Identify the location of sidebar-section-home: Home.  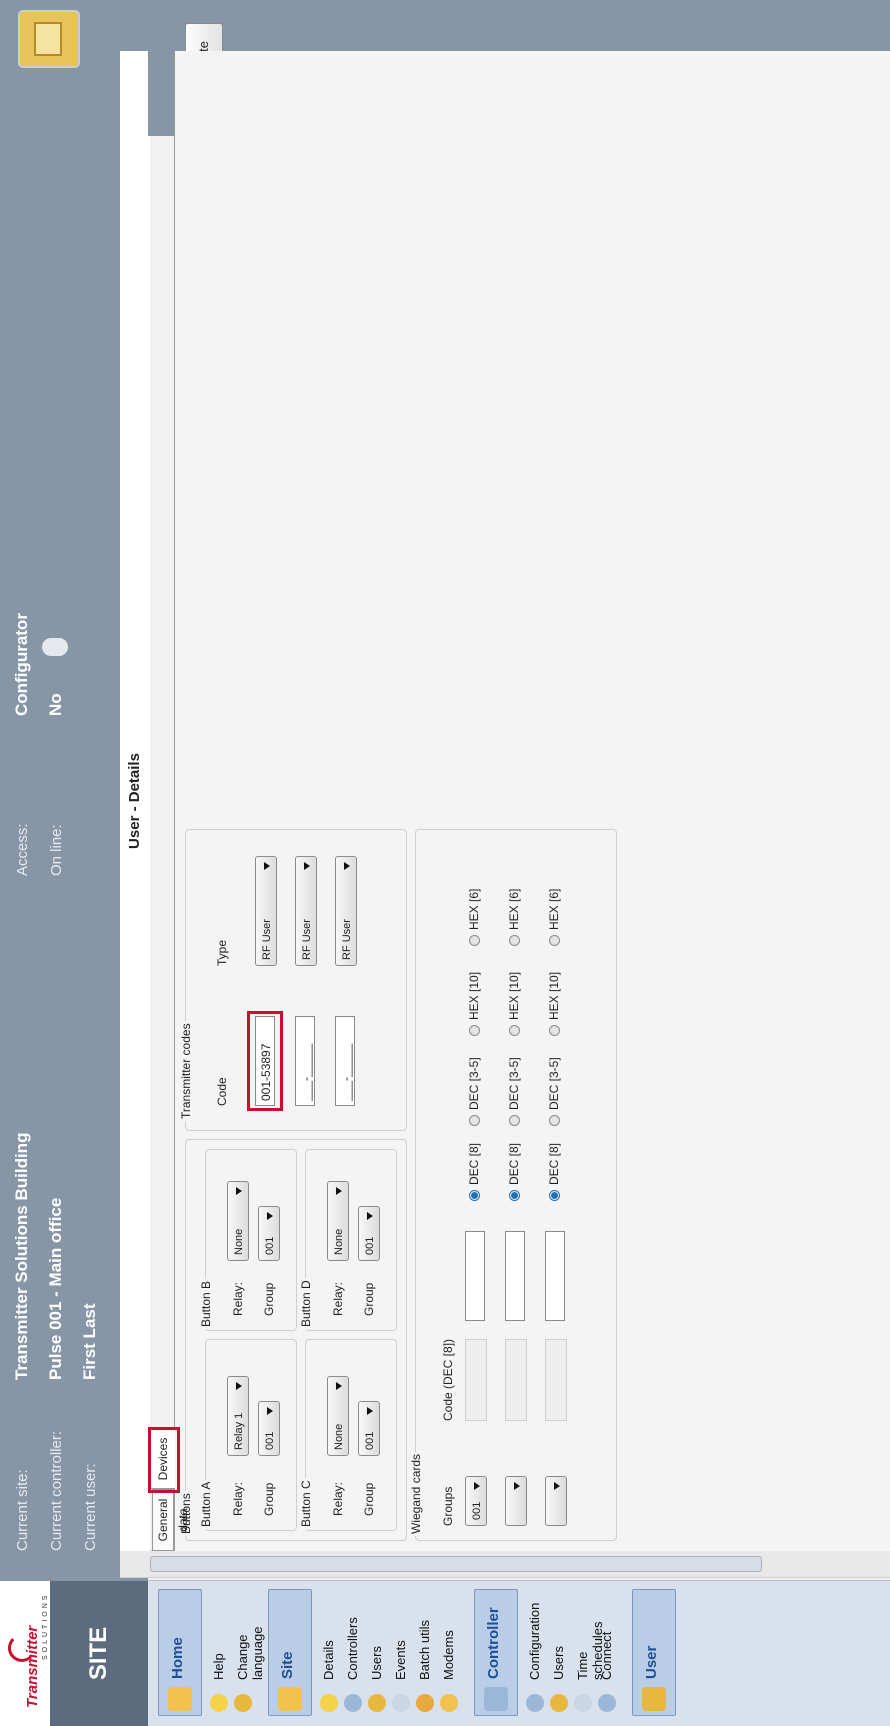
(180, 1652).